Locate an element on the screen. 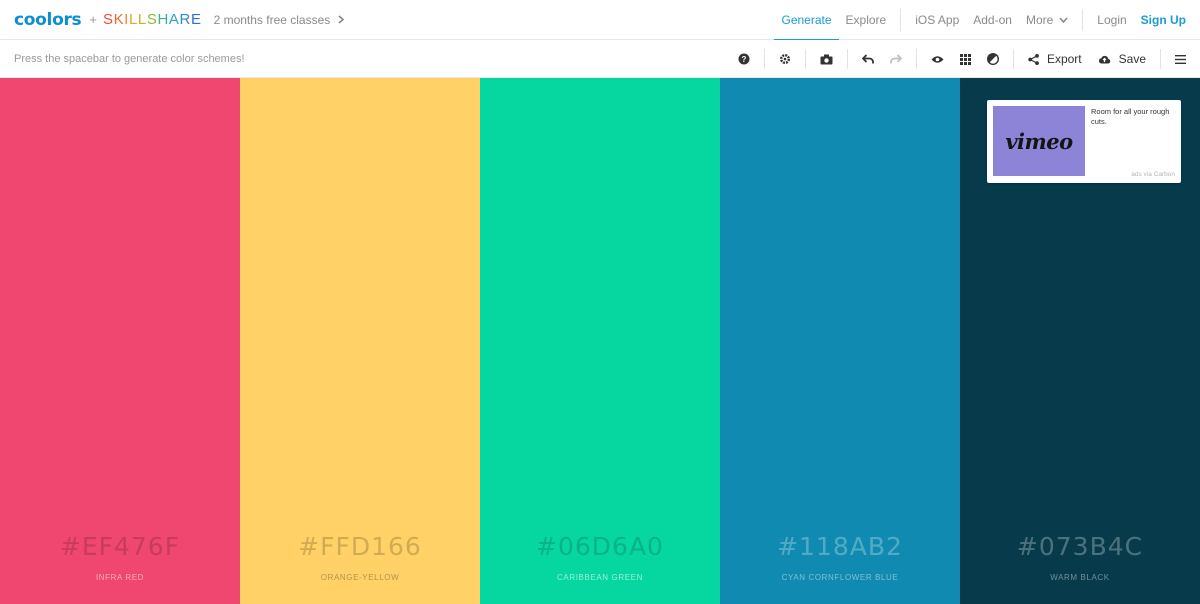 This screenshot has width=1200, height=604. menu-icon is located at coordinates (1180, 59).